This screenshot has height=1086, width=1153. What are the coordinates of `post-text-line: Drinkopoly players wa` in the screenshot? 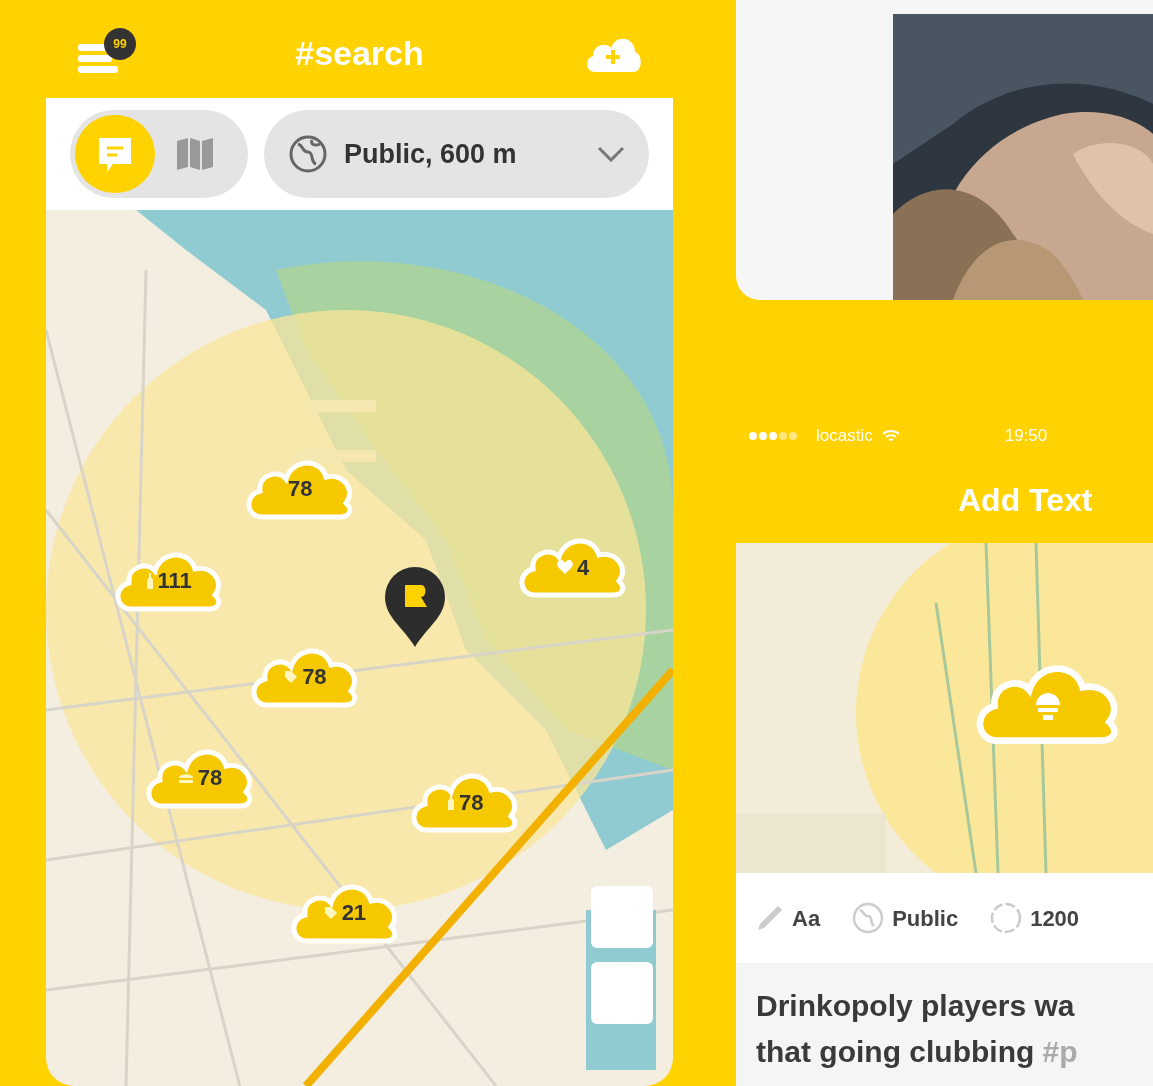 It's located at (916, 1006).